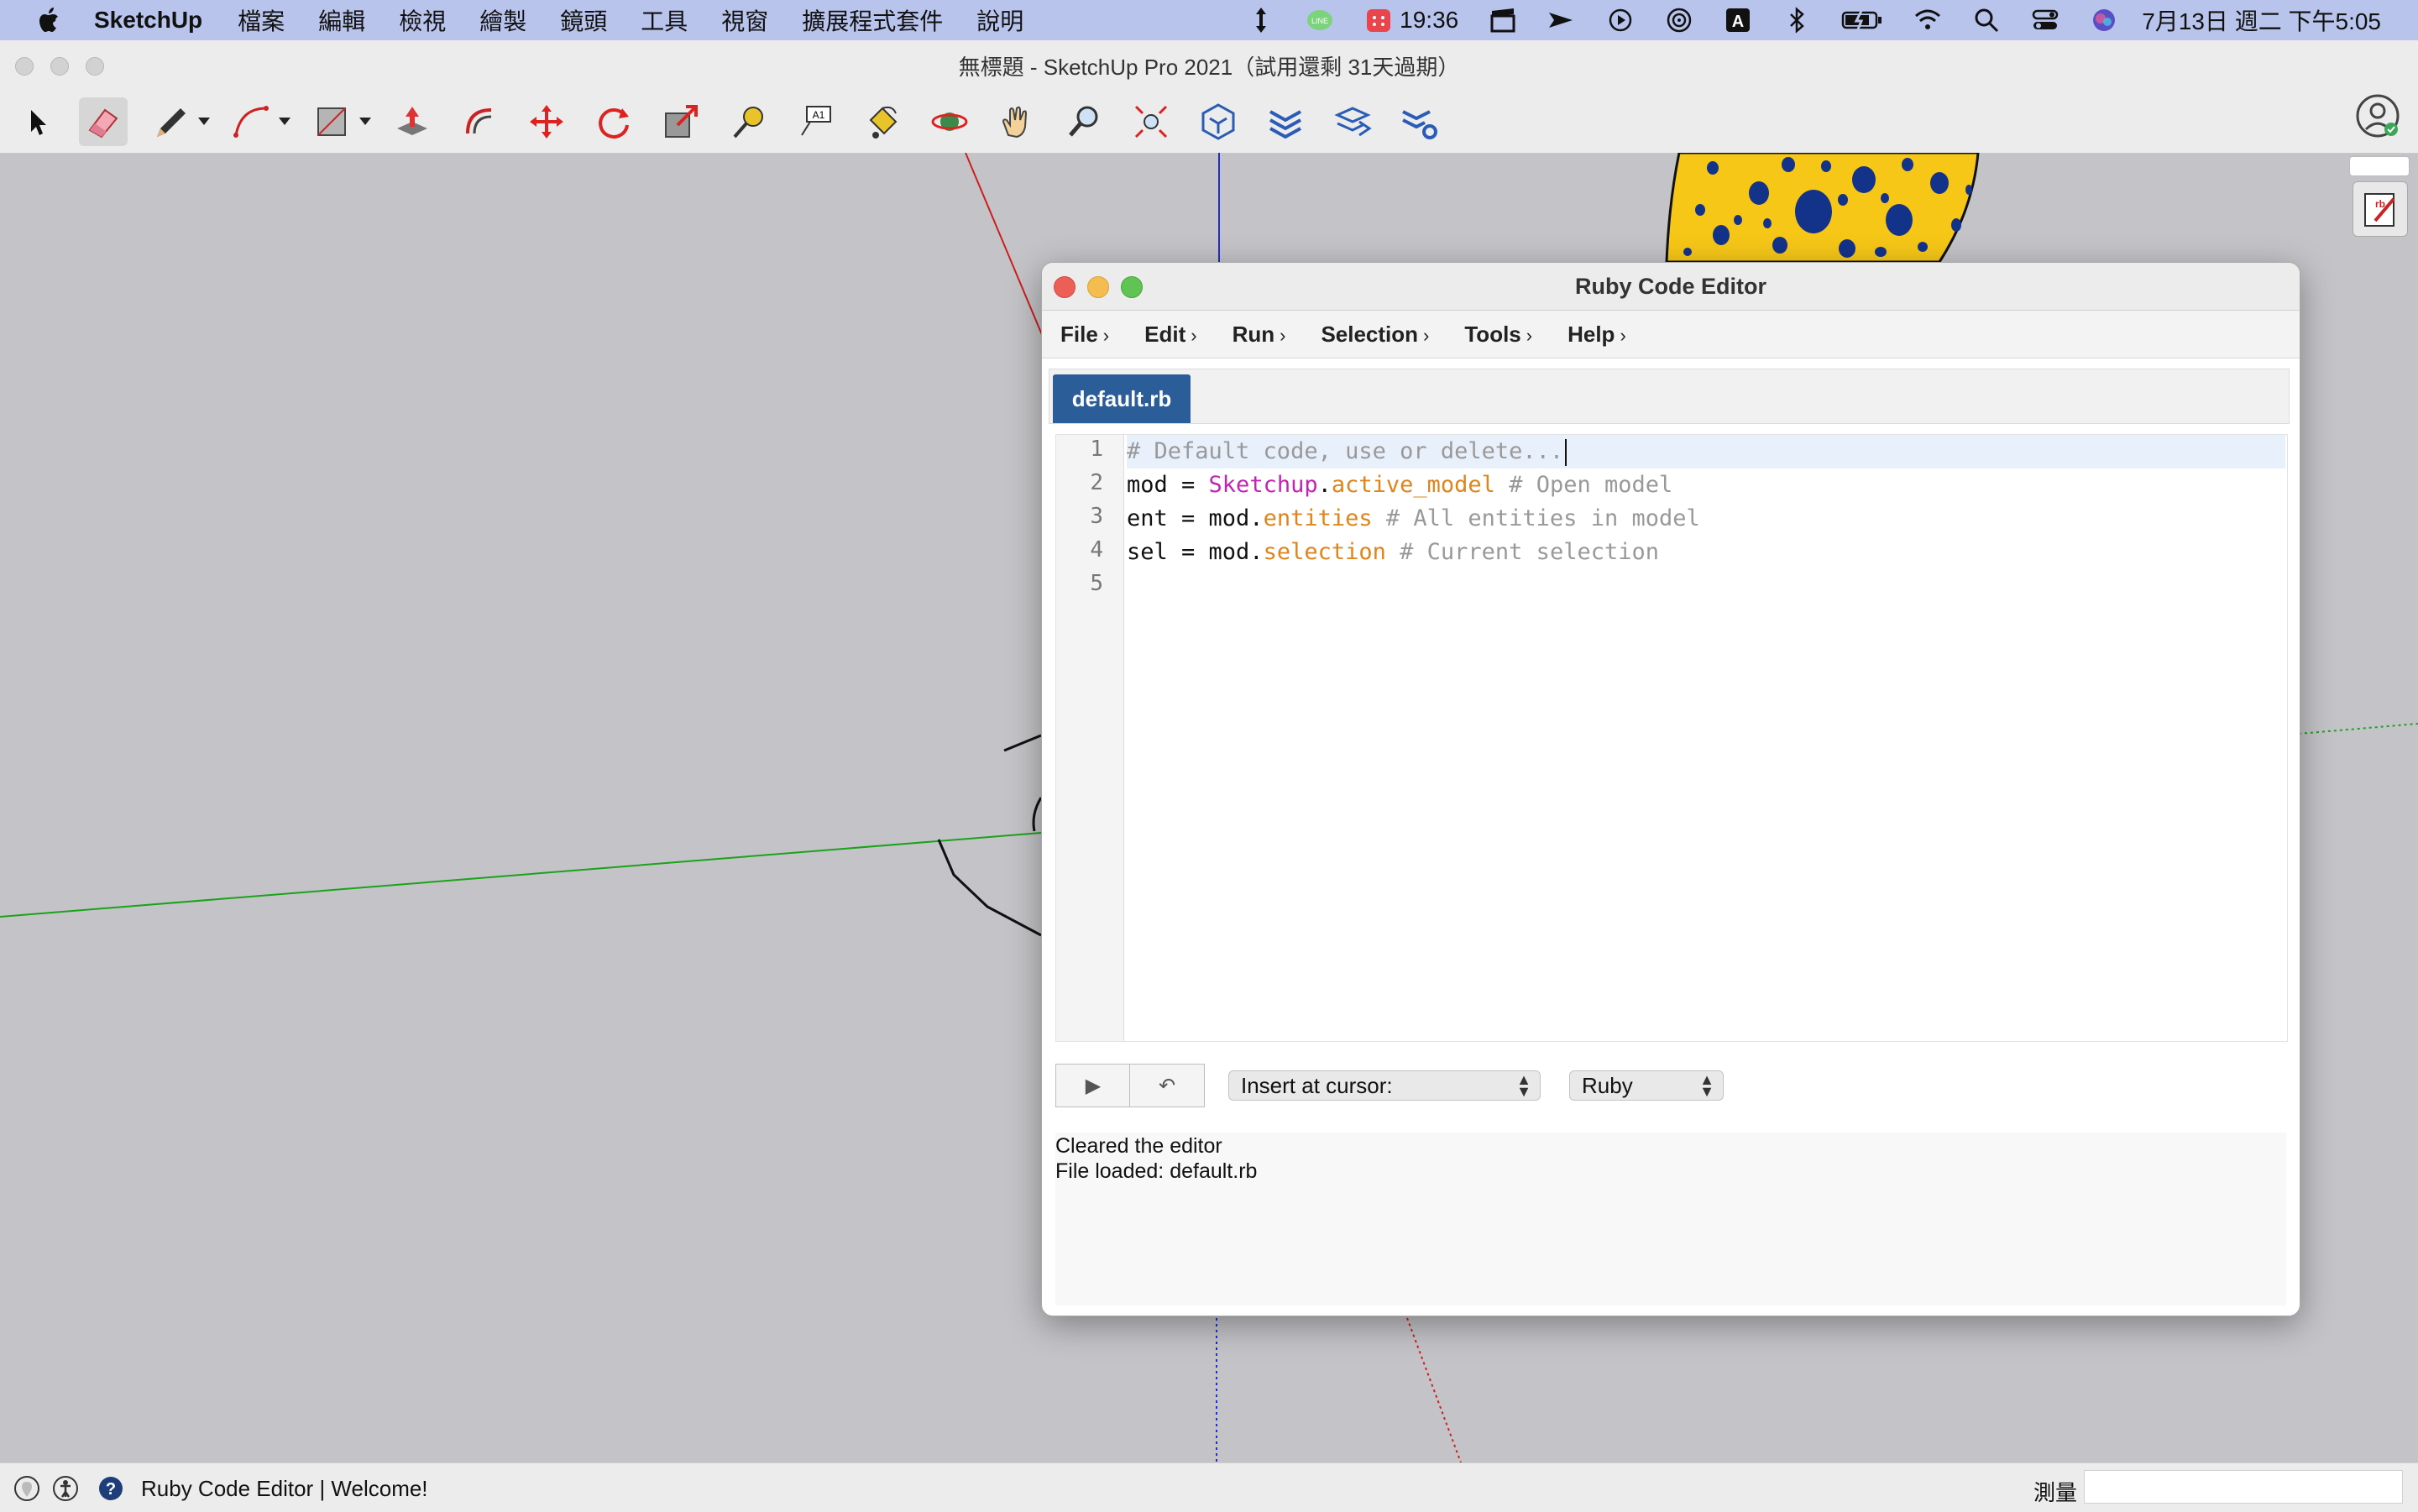  What do you see at coordinates (1261, 20) in the screenshot?
I see `resize-arrows-icon` at bounding box center [1261, 20].